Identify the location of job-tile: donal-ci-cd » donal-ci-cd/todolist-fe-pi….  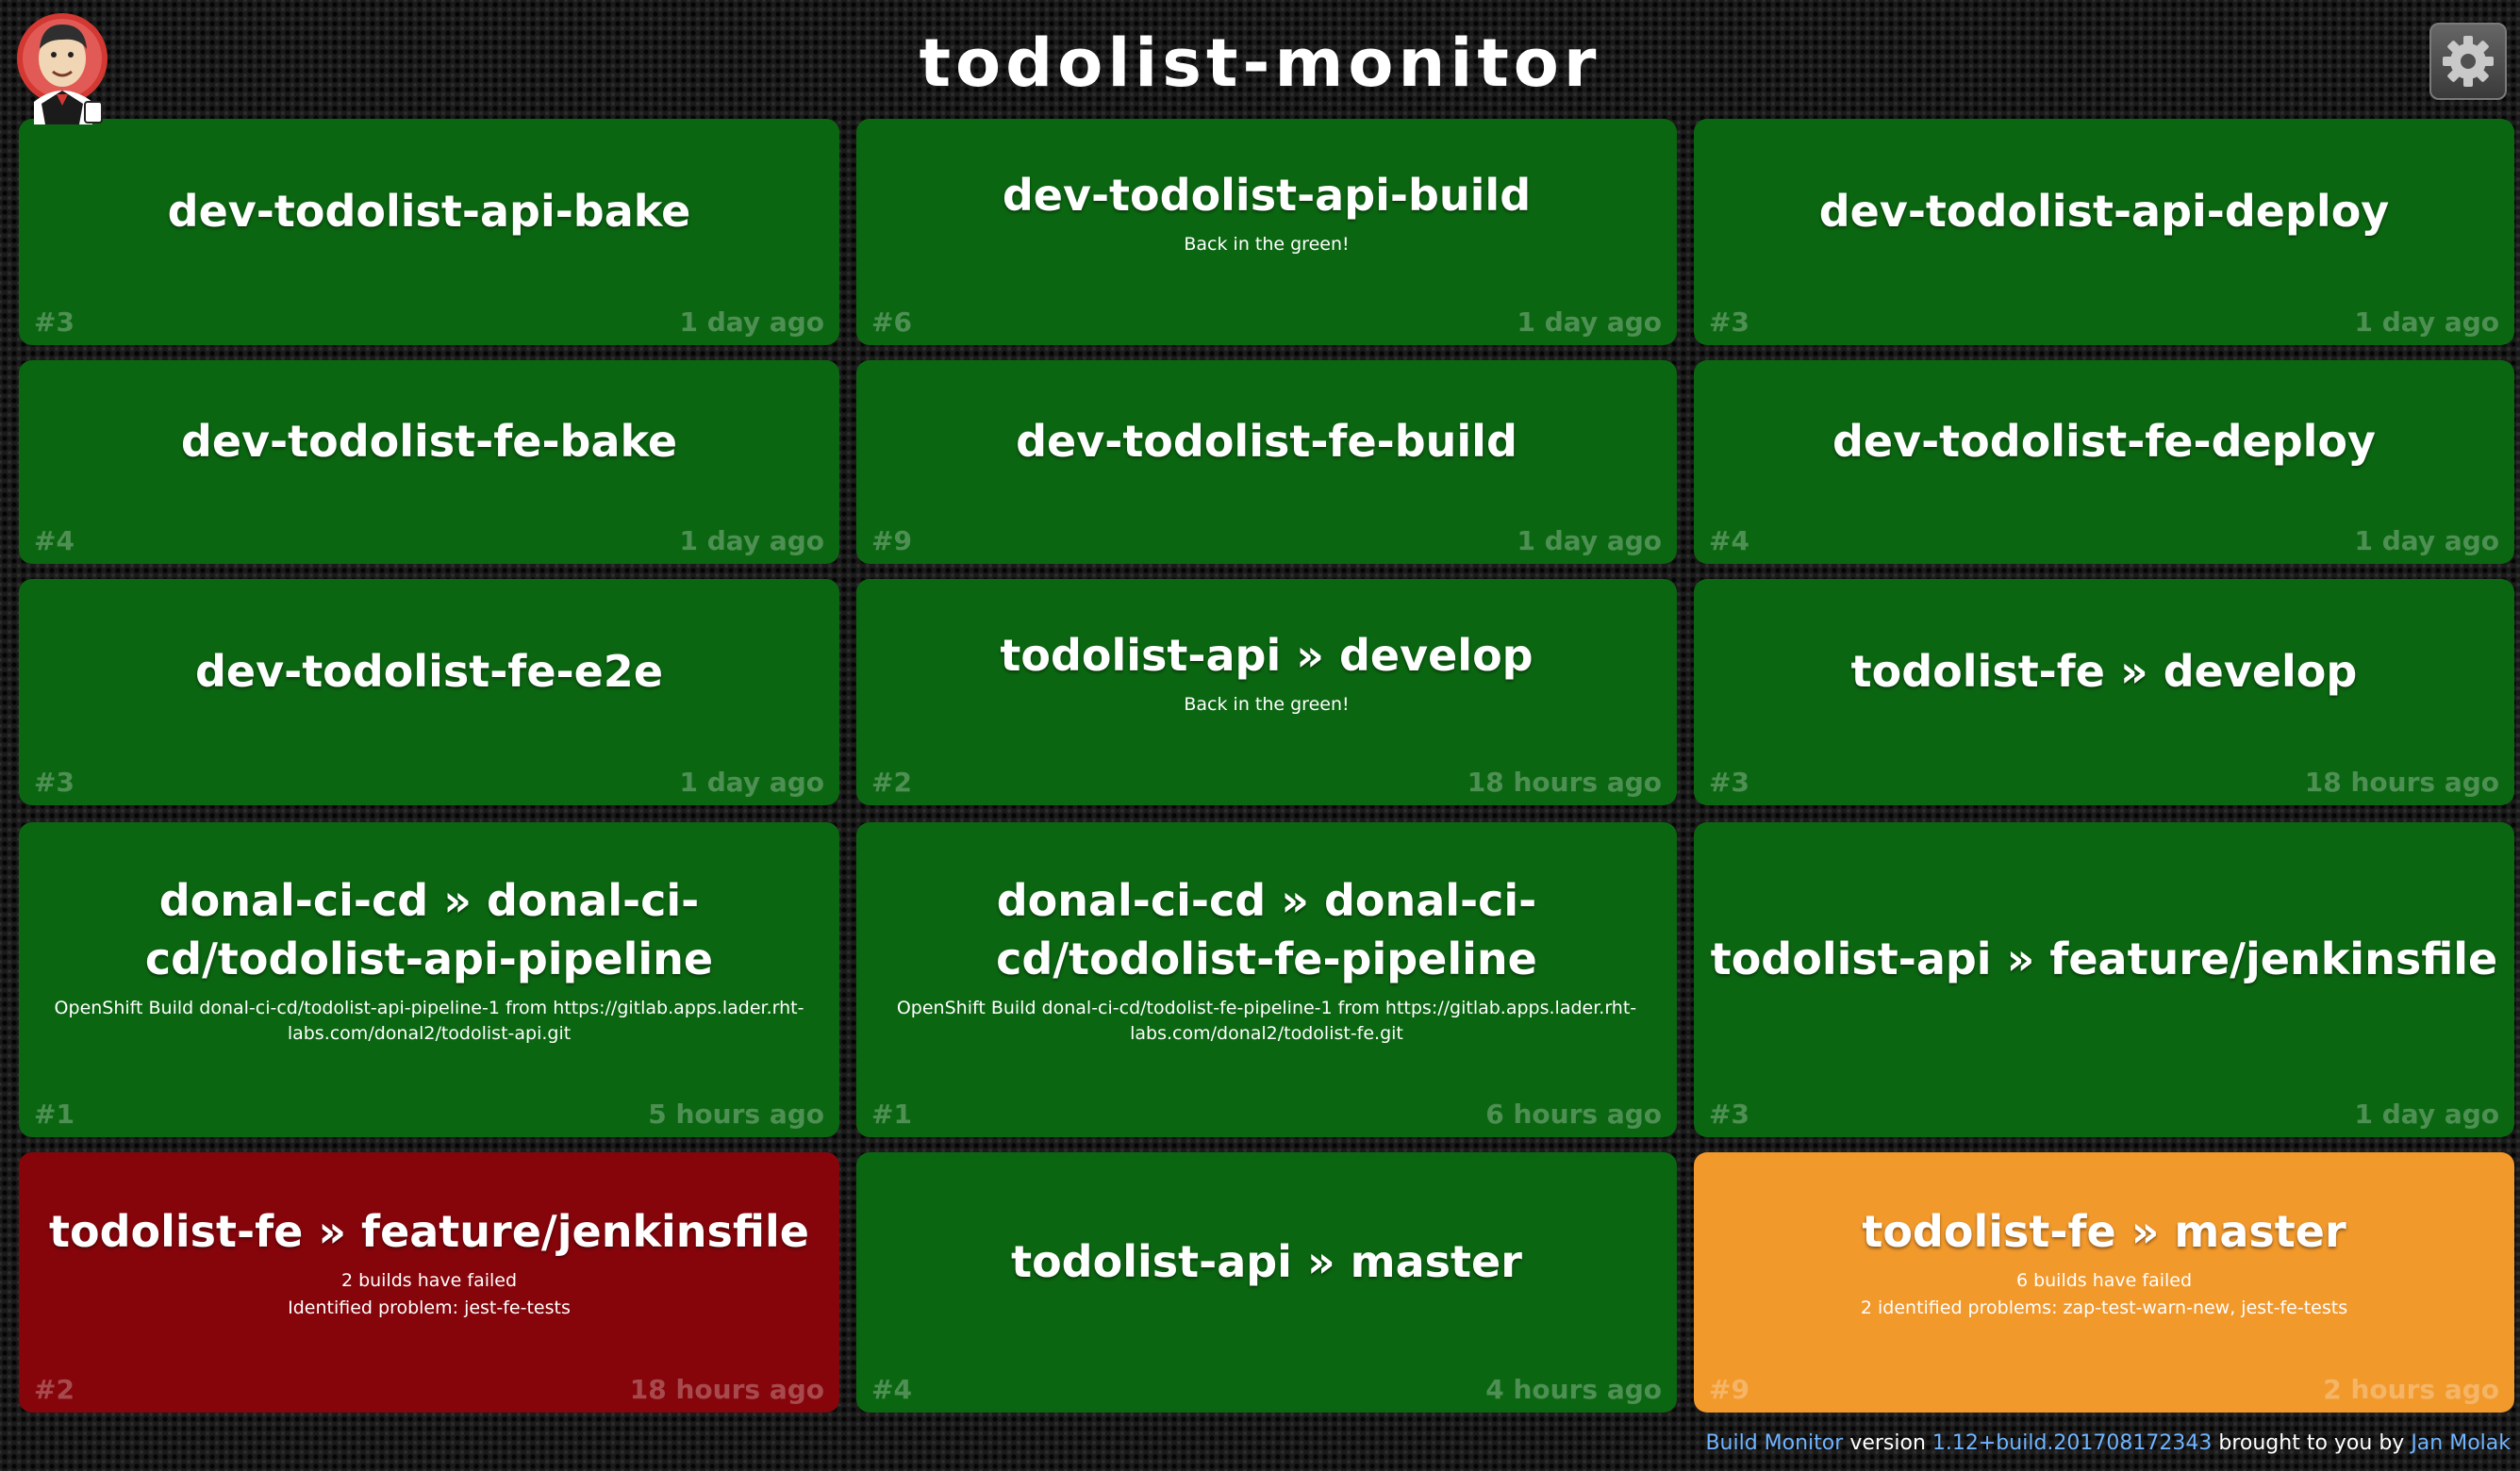
(1266, 980).